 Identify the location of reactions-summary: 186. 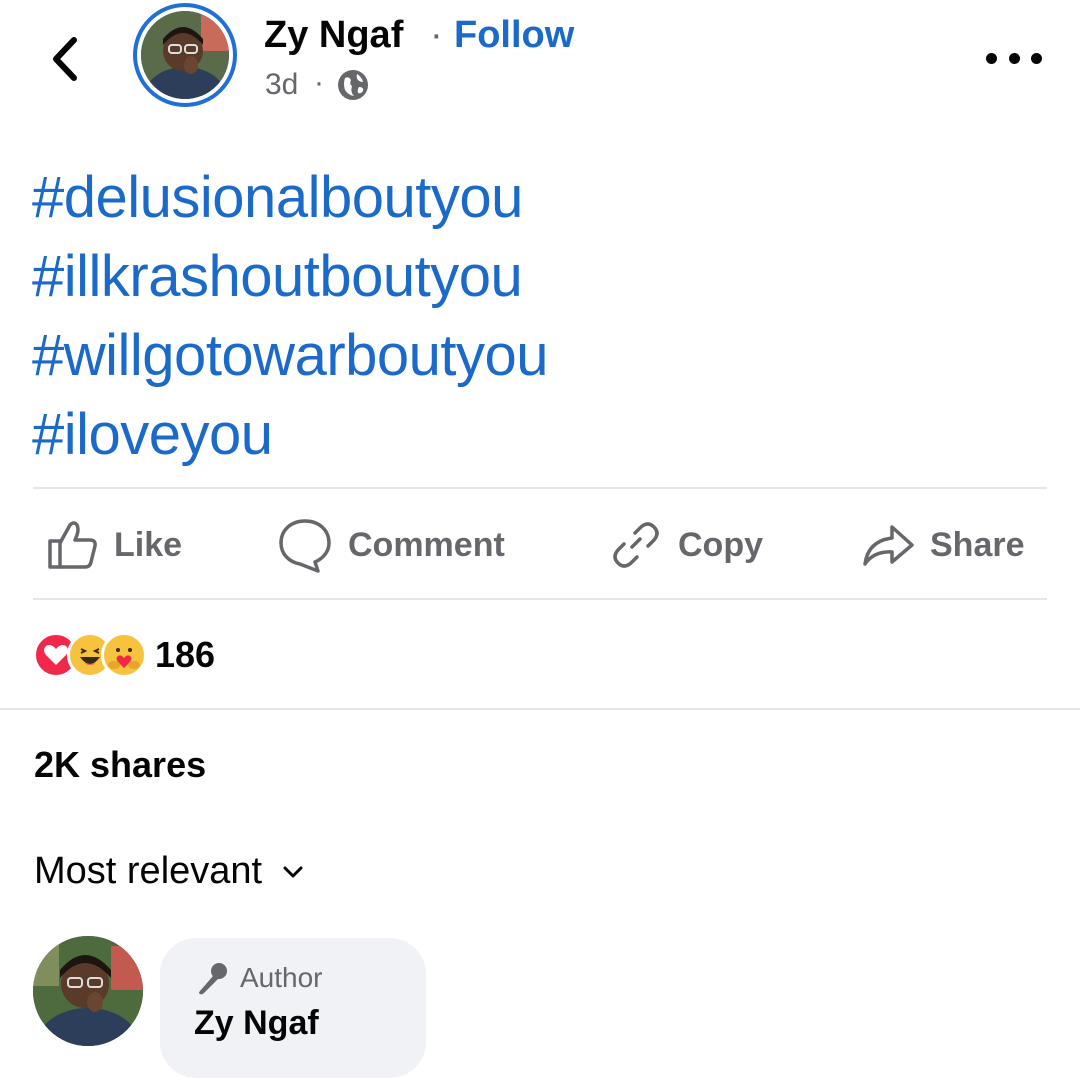
(124, 655).